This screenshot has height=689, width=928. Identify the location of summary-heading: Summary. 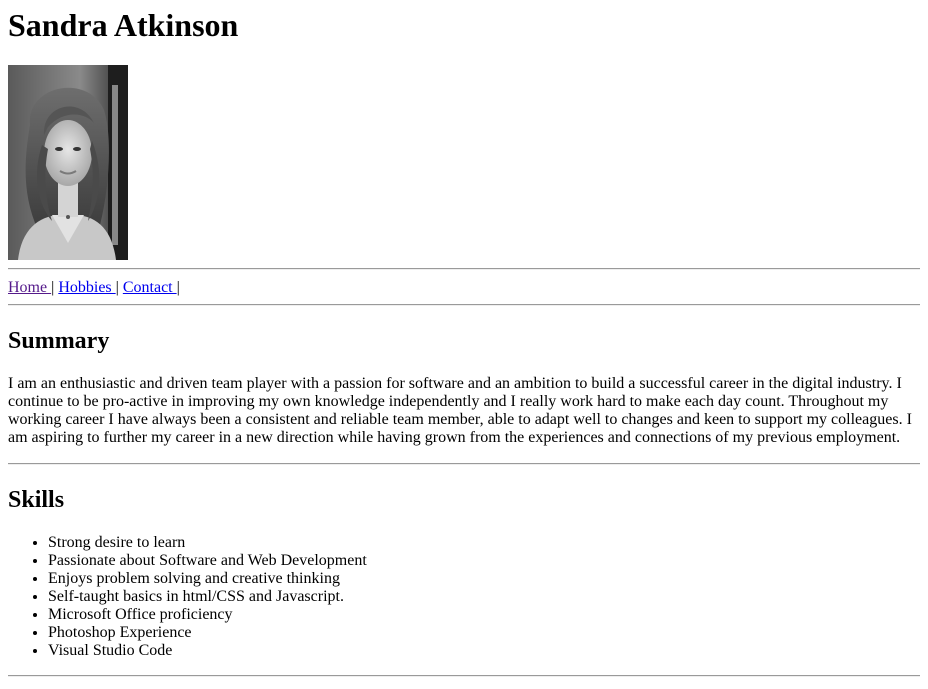
(59, 341).